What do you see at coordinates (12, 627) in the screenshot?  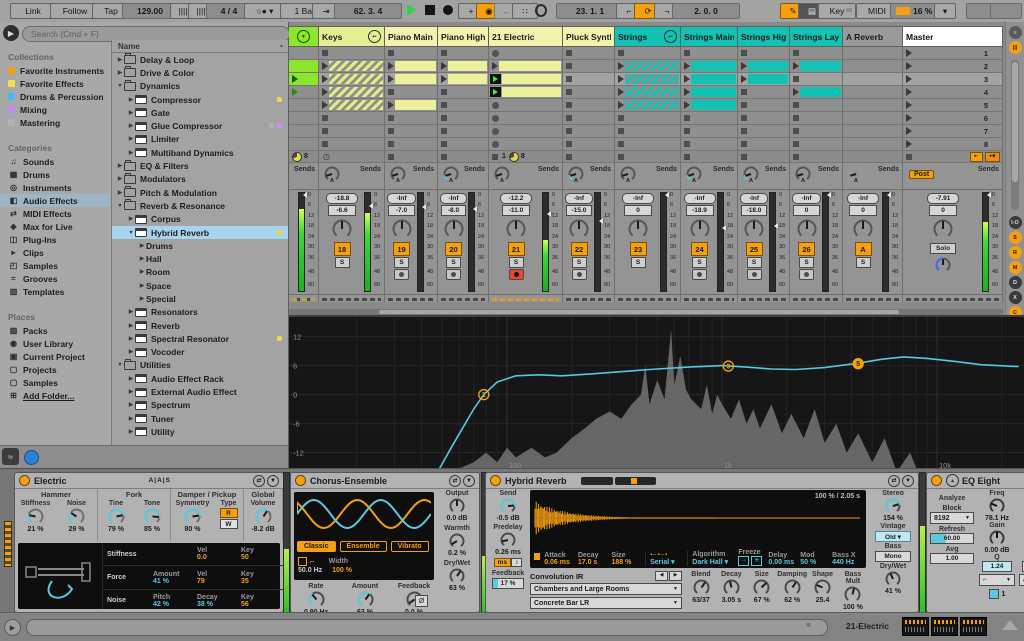 I see `preview-icon: ▶` at bounding box center [12, 627].